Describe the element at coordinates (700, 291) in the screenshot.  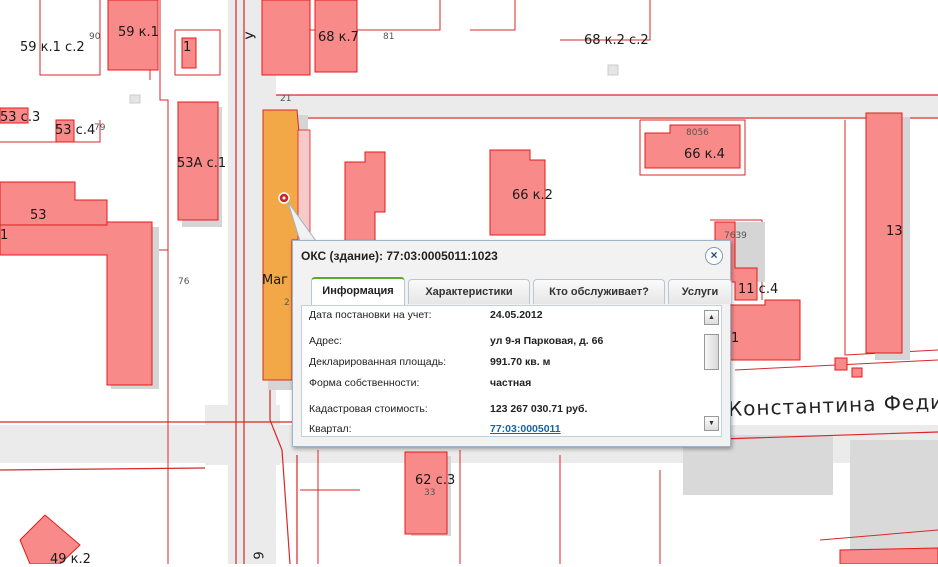
I see `tab-services: Услуги` at that location.